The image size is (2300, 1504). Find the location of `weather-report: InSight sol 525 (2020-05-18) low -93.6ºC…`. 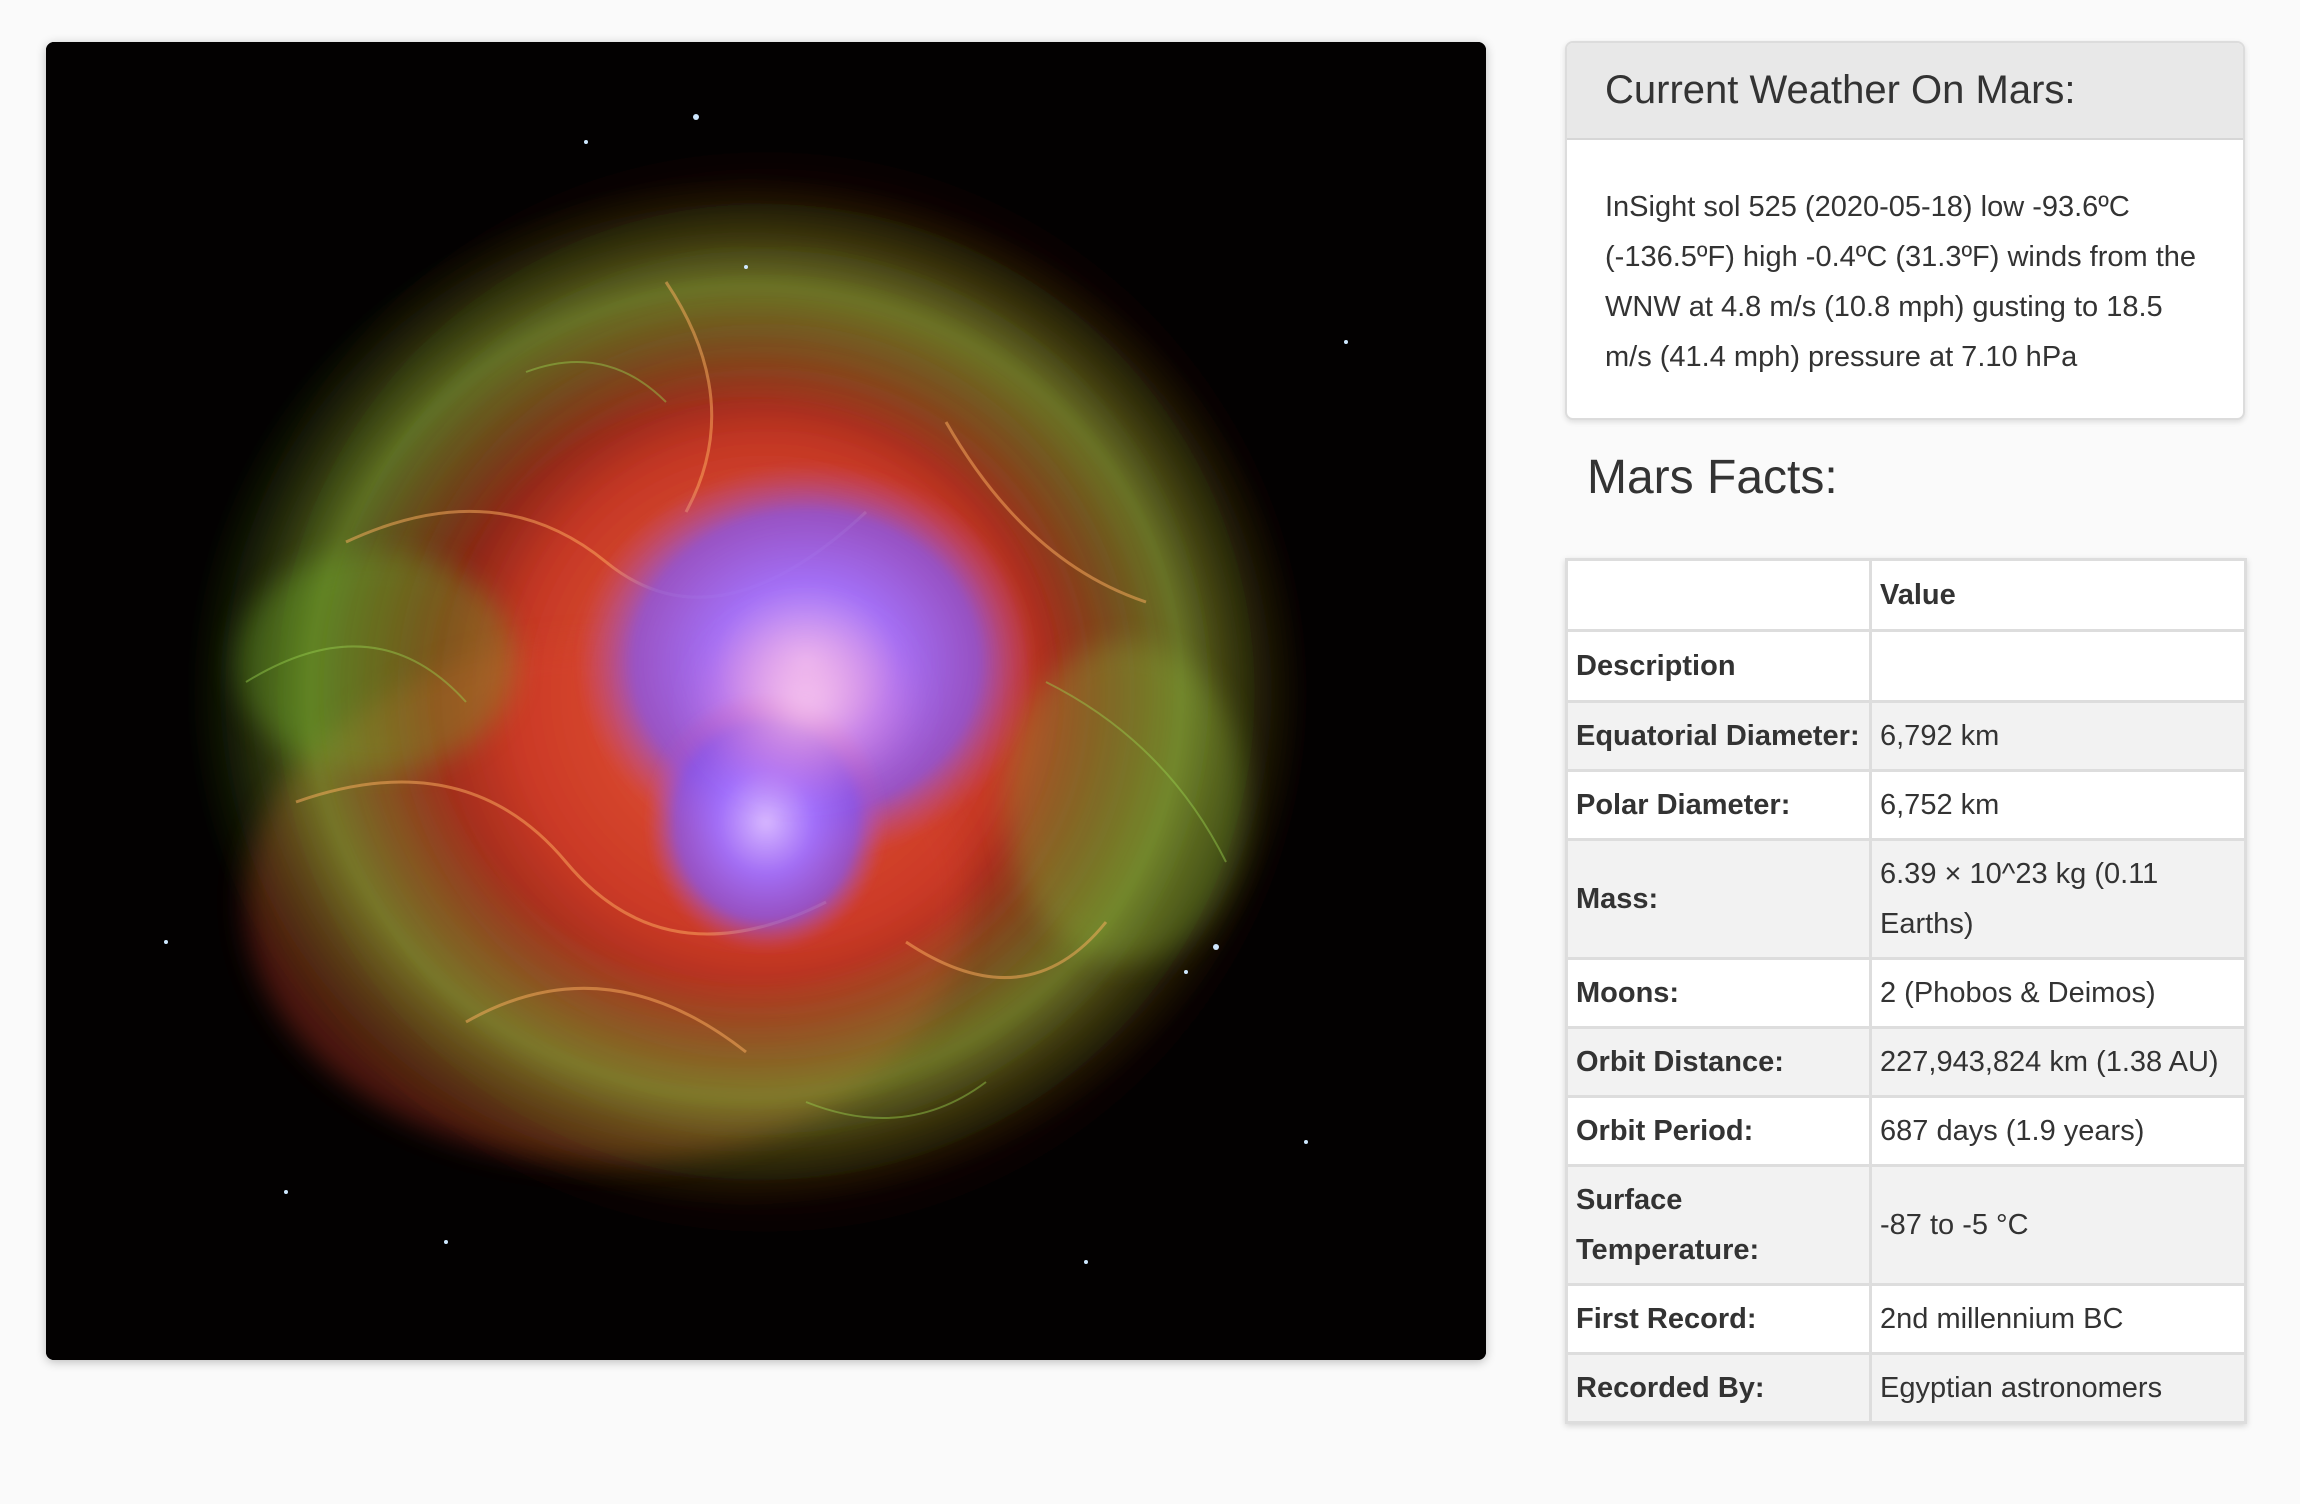

weather-report: InSight sol 525 (2020-05-18) low -93.6ºC… is located at coordinates (1901, 282).